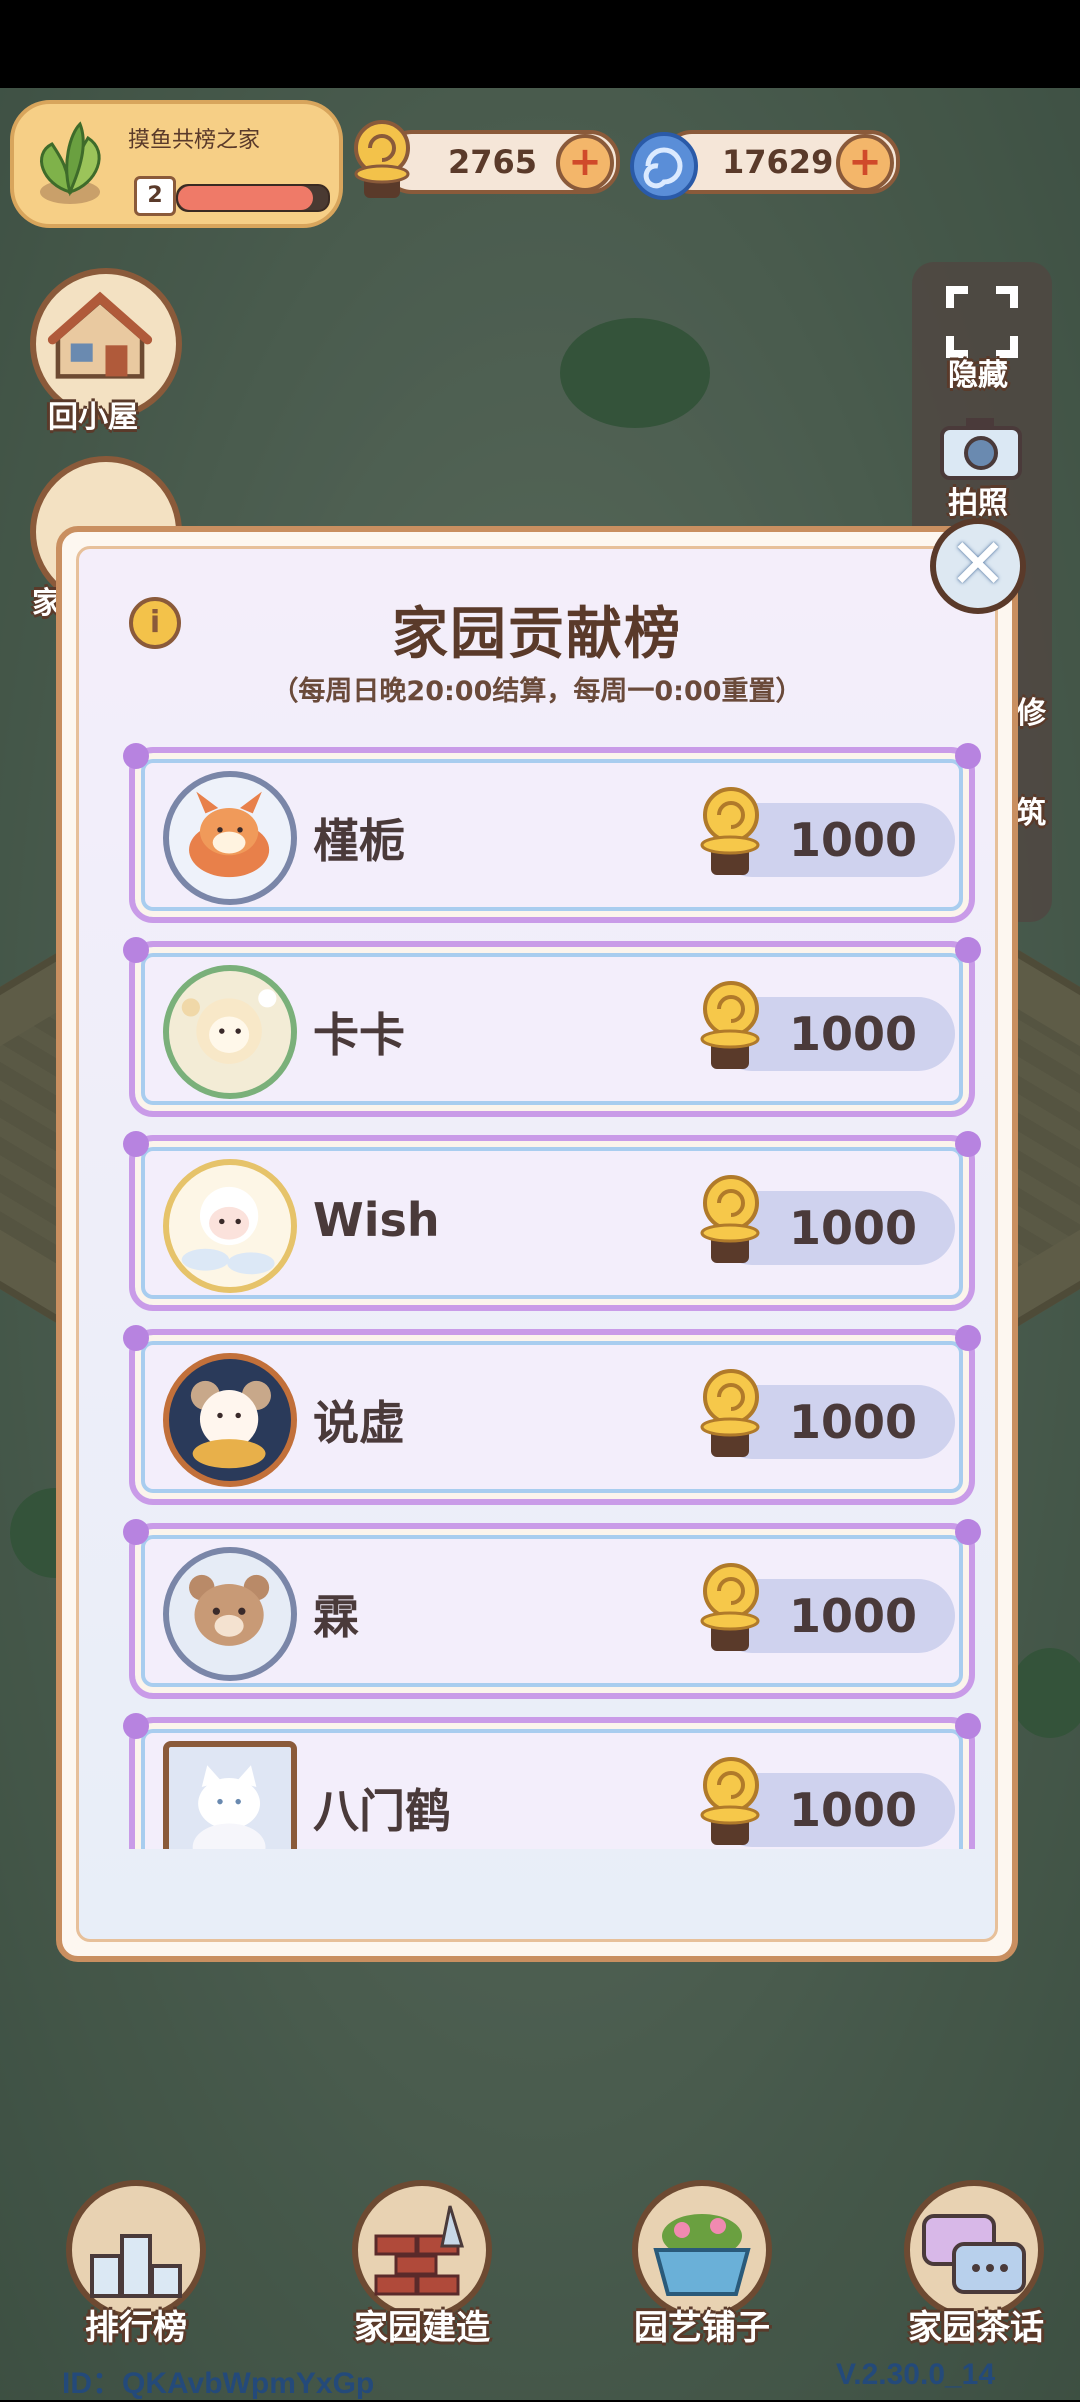  What do you see at coordinates (1031, 710) in the screenshot?
I see `right-partial-label-1: 修` at bounding box center [1031, 710].